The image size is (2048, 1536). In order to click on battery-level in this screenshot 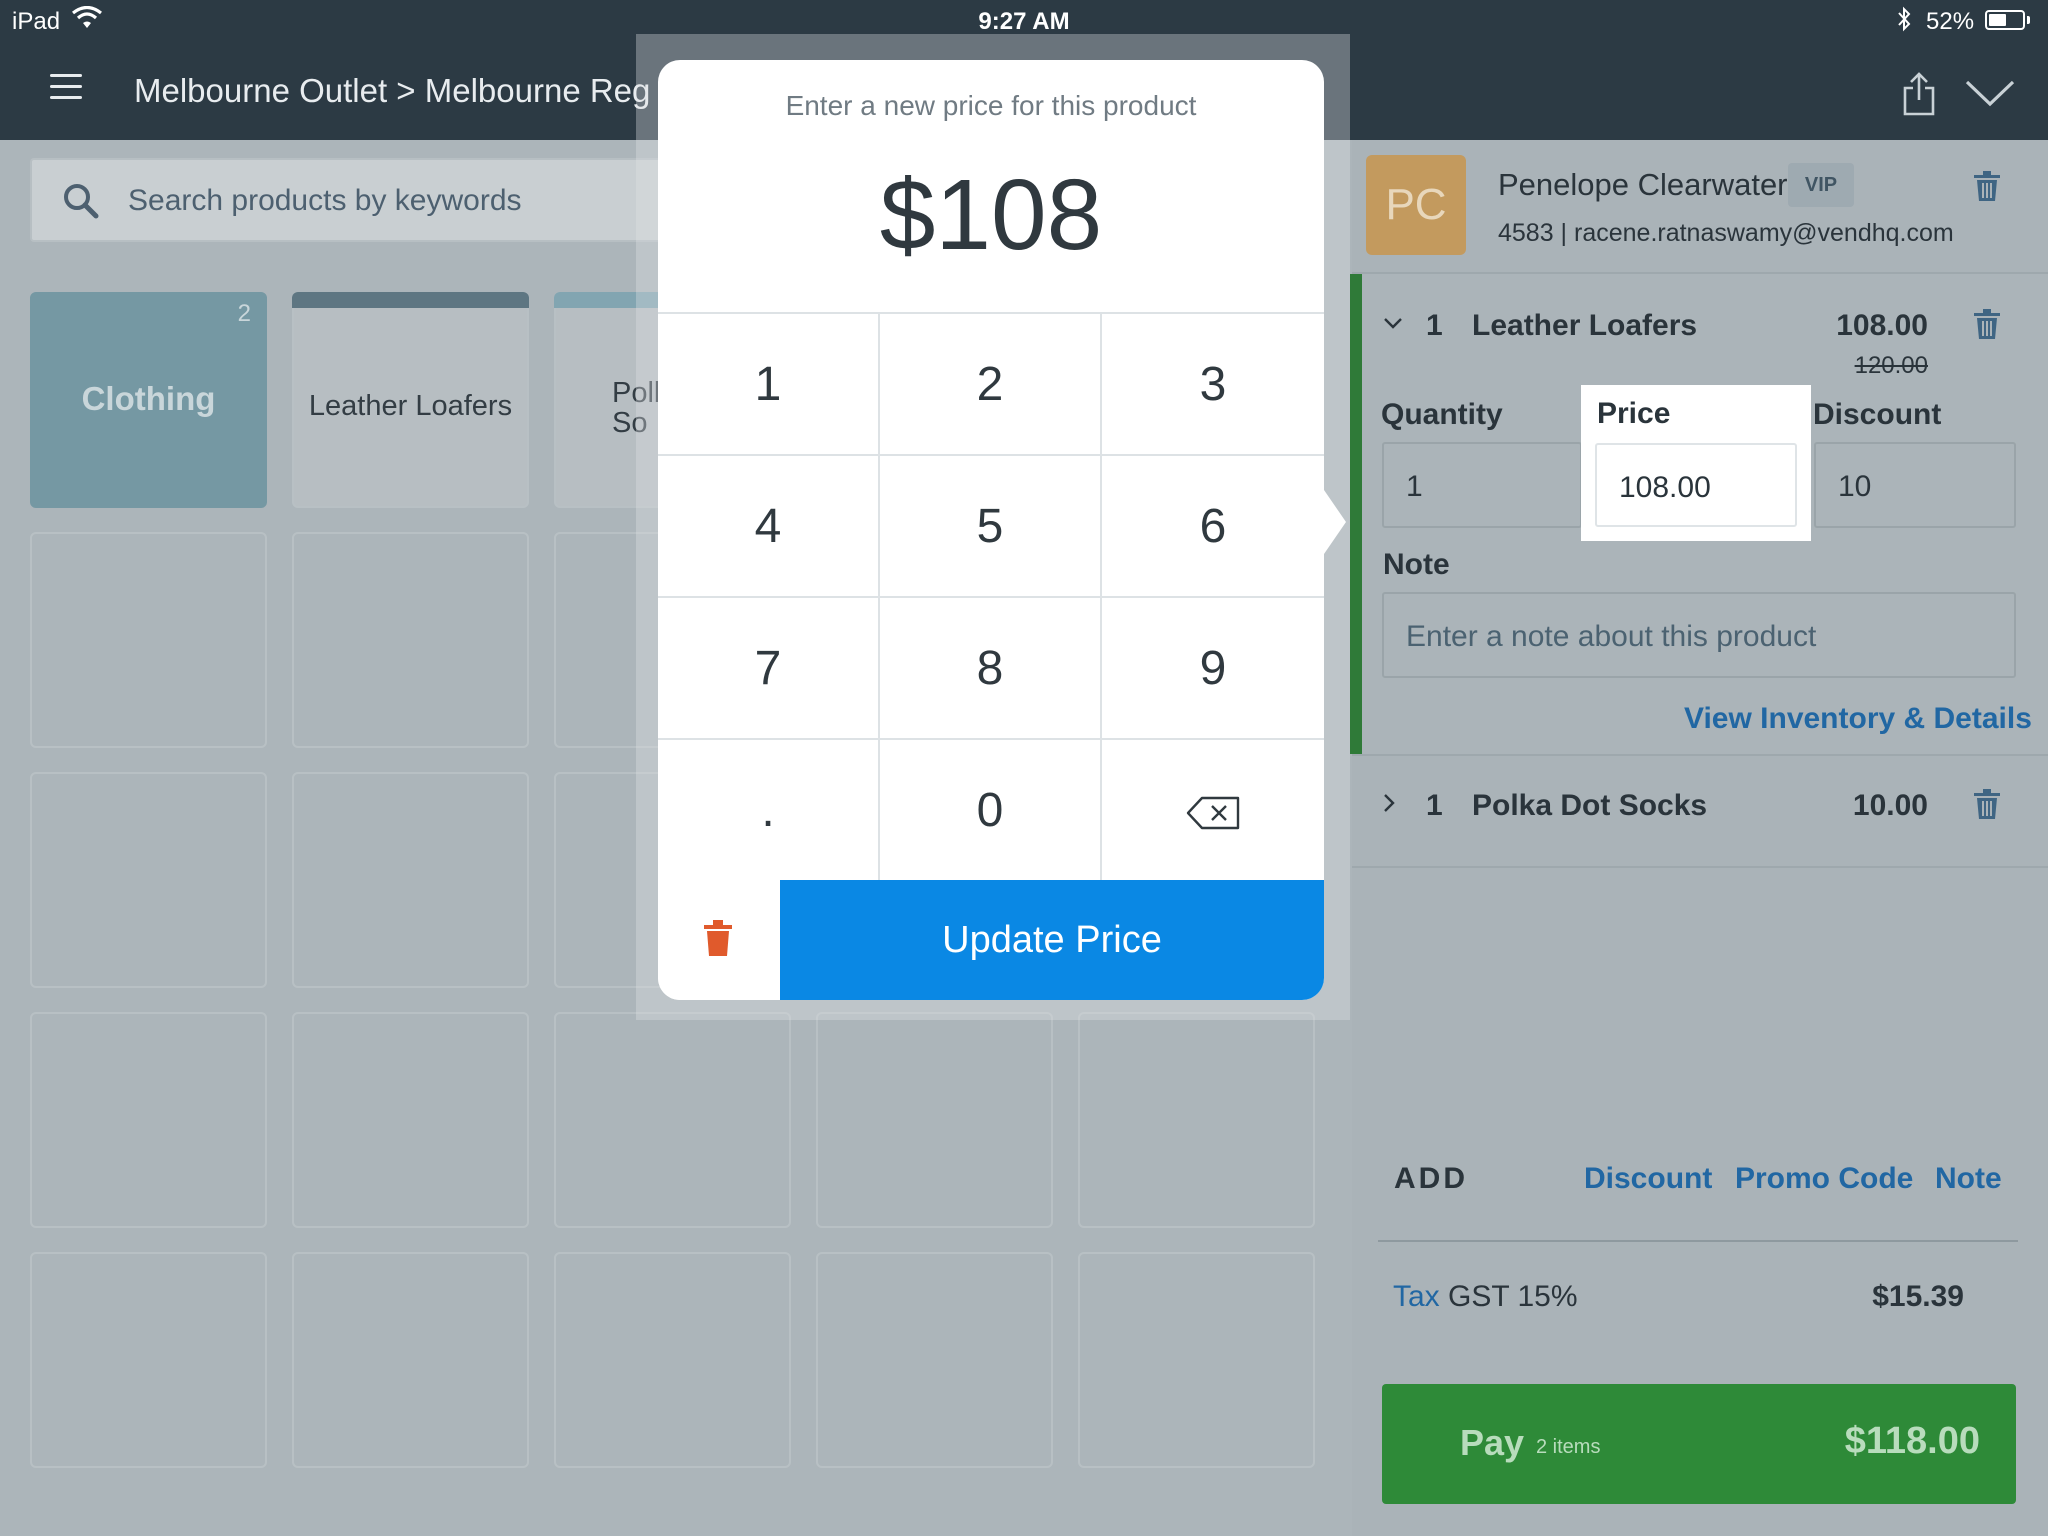, I will do `click(1997, 20)`.